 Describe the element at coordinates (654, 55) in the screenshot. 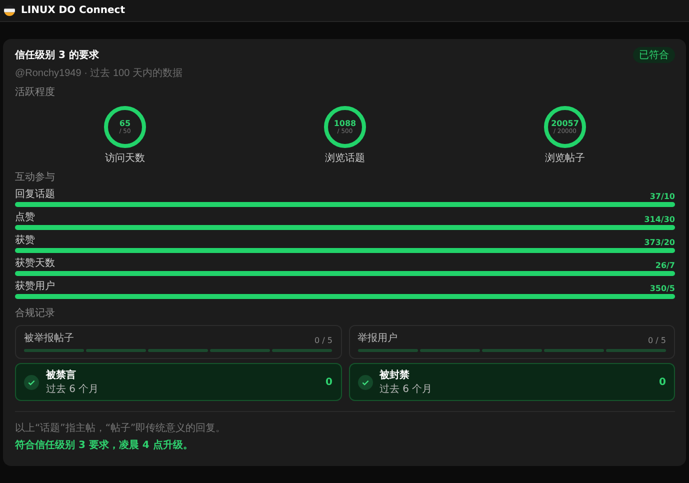

I see `status-badge: 已符合` at that location.